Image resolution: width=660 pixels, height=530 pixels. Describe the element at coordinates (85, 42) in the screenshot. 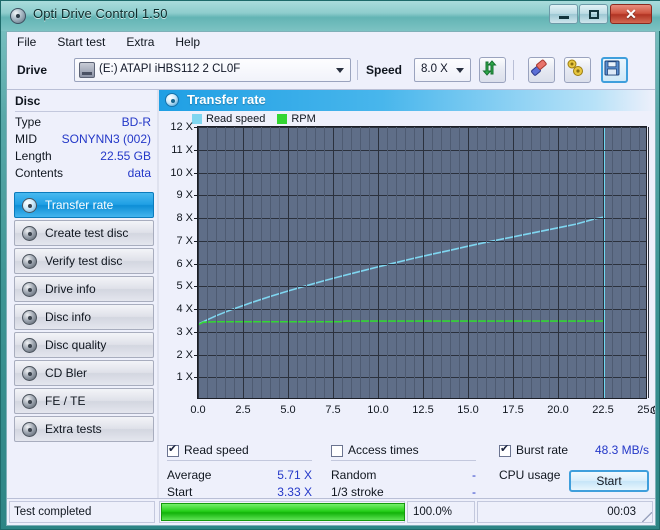

I see `menu-start-test: Start test` at that location.